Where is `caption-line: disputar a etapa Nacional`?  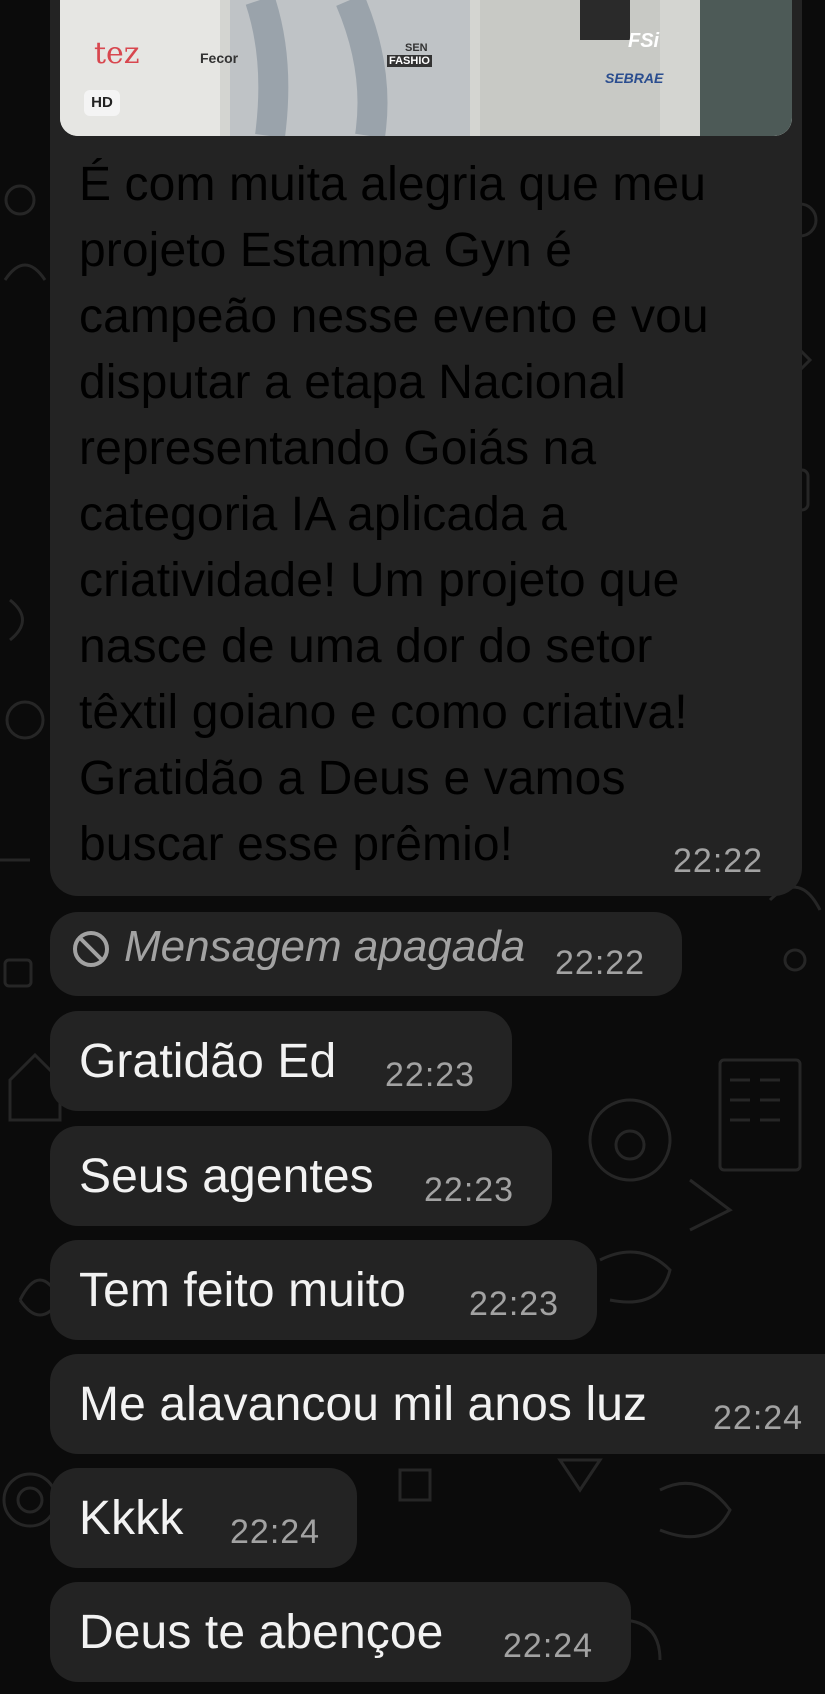 caption-line: disputar a etapa Nacional is located at coordinates (352, 382).